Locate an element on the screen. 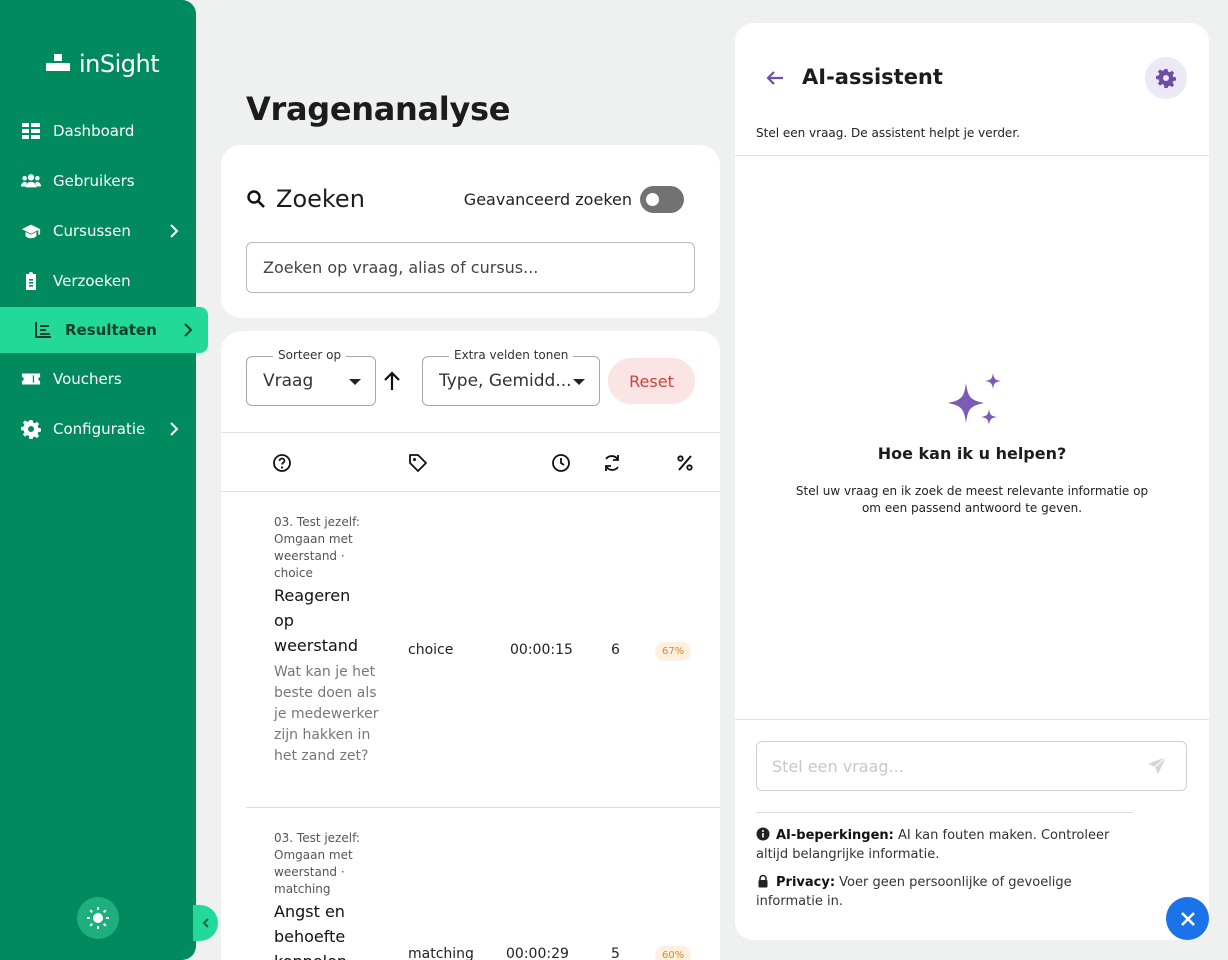 The height and width of the screenshot is (960, 1228). search-input is located at coordinates (470, 267).